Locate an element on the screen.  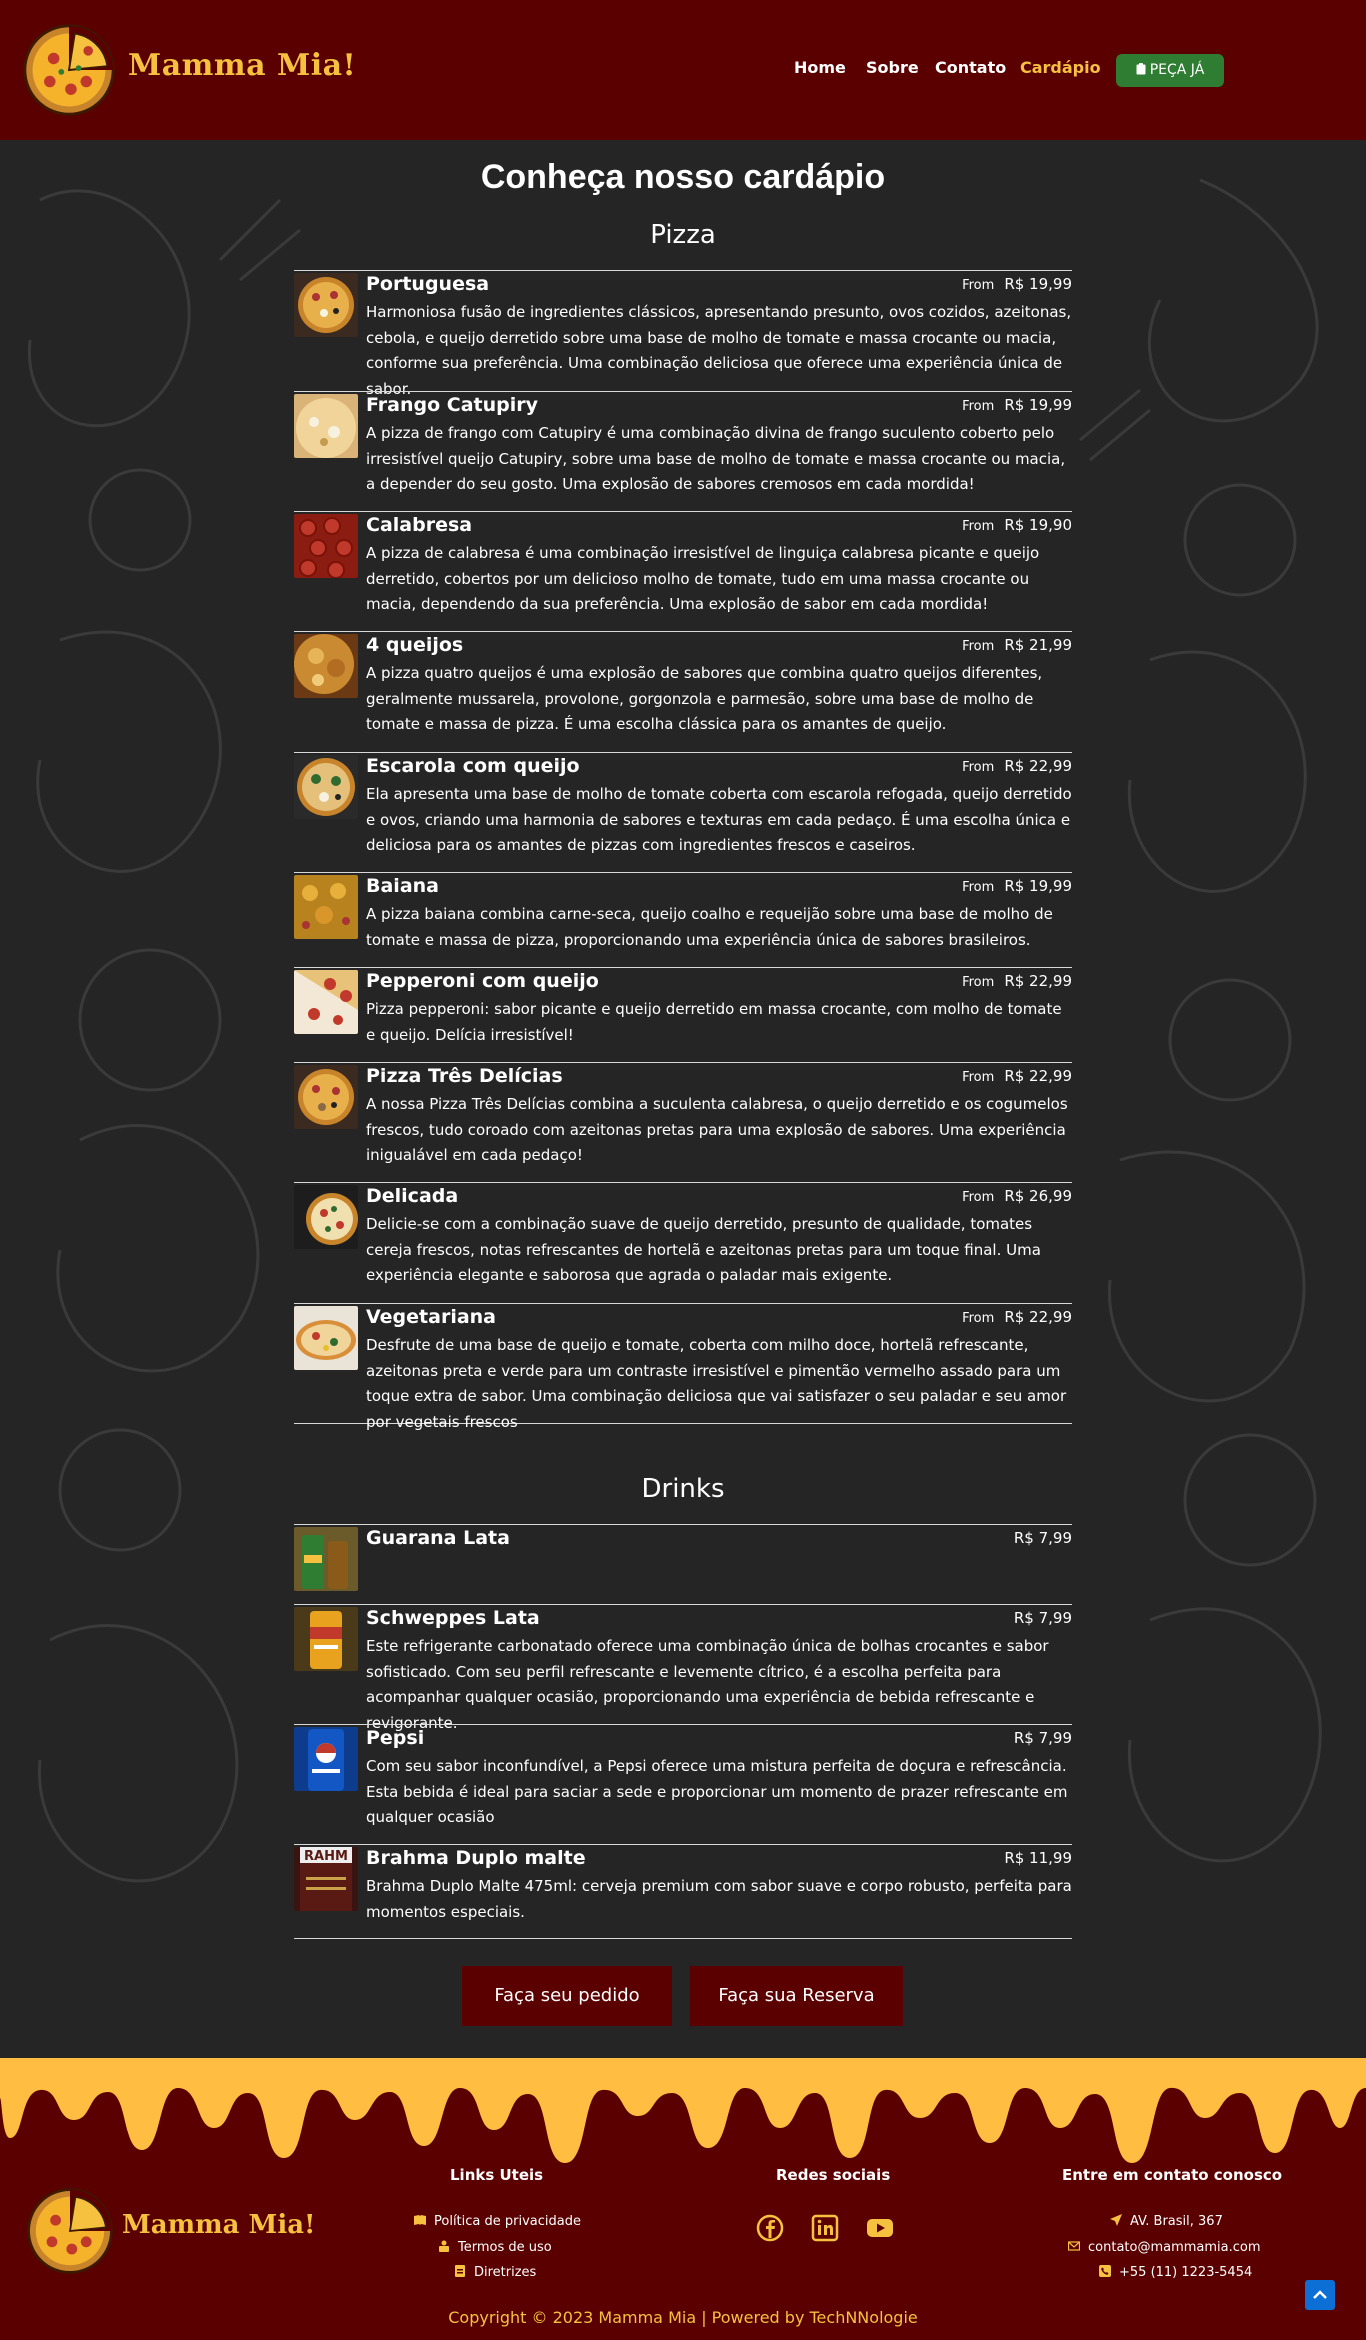
item-name: Delicada is located at coordinates (412, 1196).